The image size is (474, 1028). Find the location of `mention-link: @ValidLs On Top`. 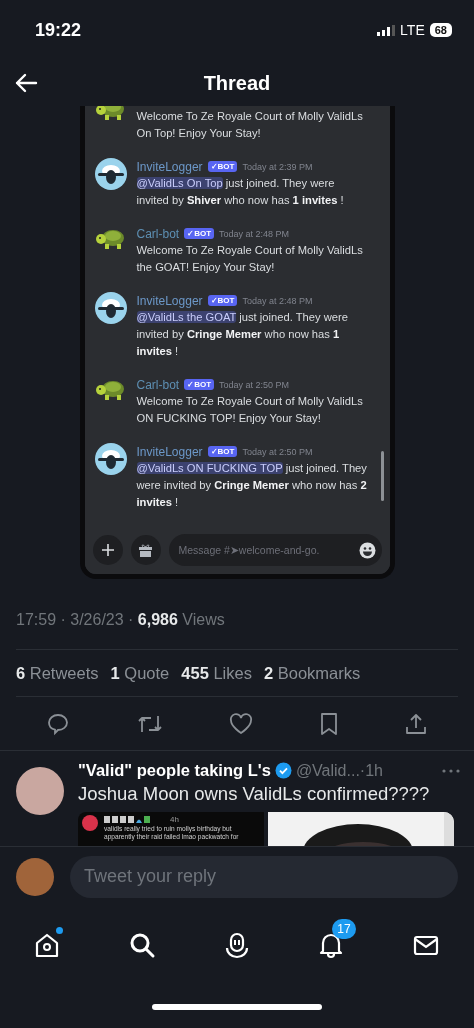

mention-link: @ValidLs On Top is located at coordinates (179, 183).